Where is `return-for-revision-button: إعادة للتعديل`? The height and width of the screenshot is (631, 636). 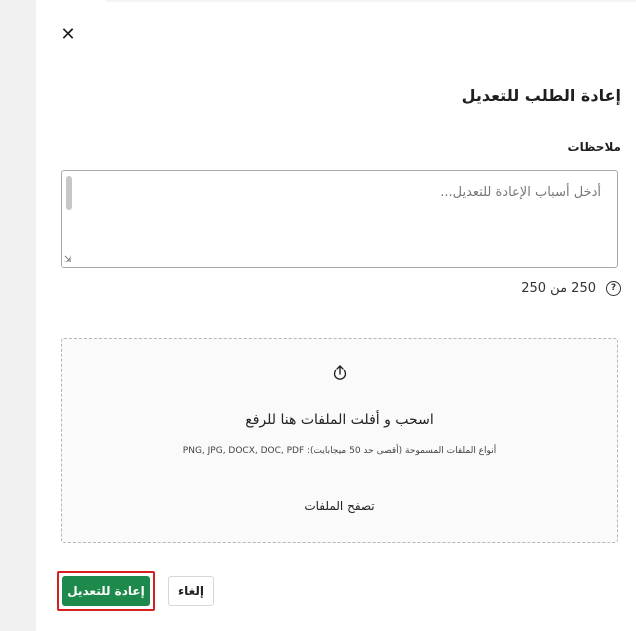 return-for-revision-button: إعادة للتعديل is located at coordinates (106, 591).